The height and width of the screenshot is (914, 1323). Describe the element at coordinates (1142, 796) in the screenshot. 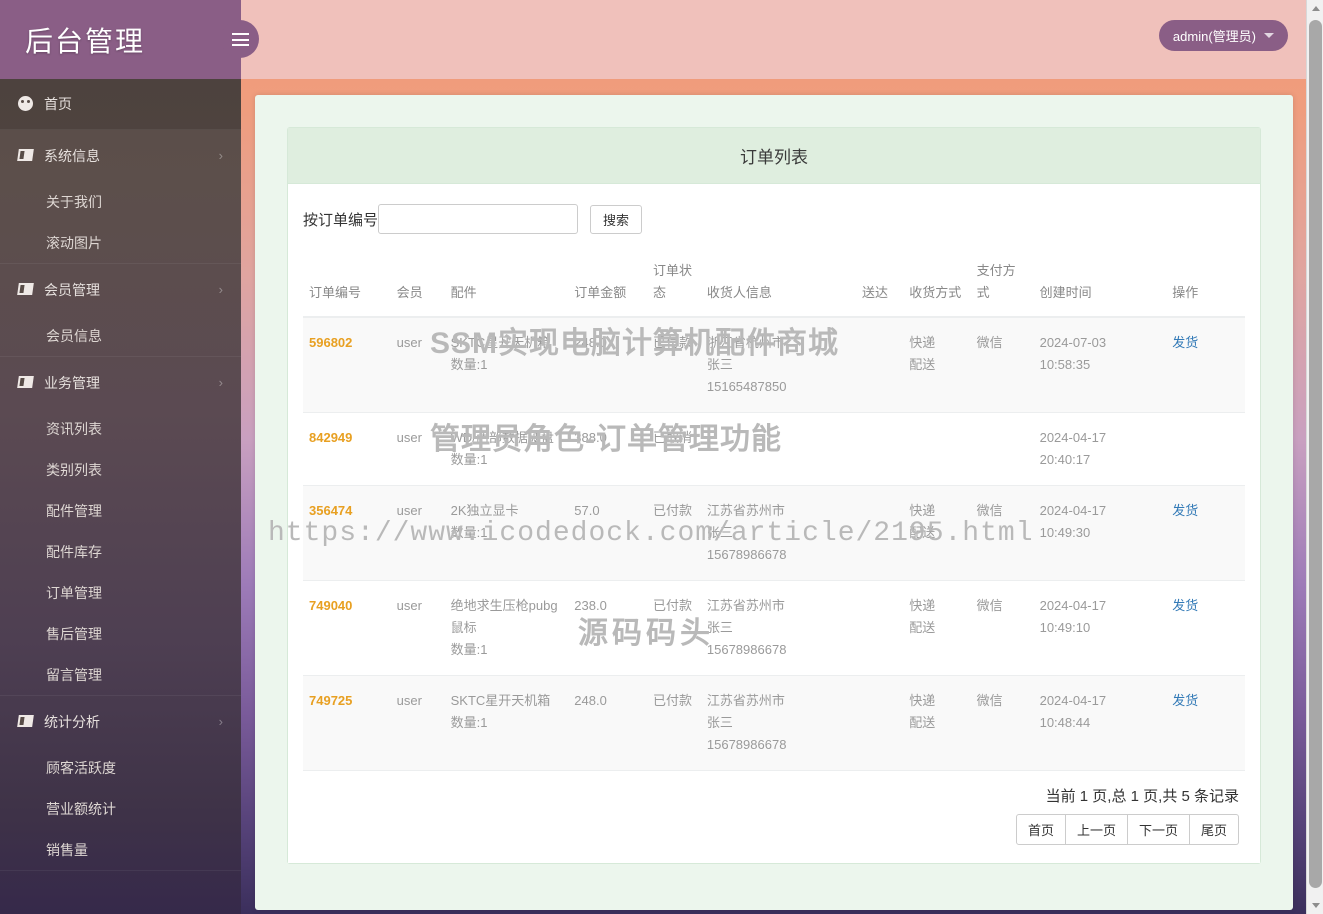

I see `pager-info: 当前 1 页,总 1 页,共 5 条记录` at that location.